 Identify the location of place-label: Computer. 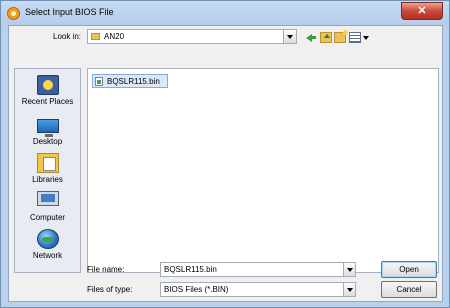
(47, 217).